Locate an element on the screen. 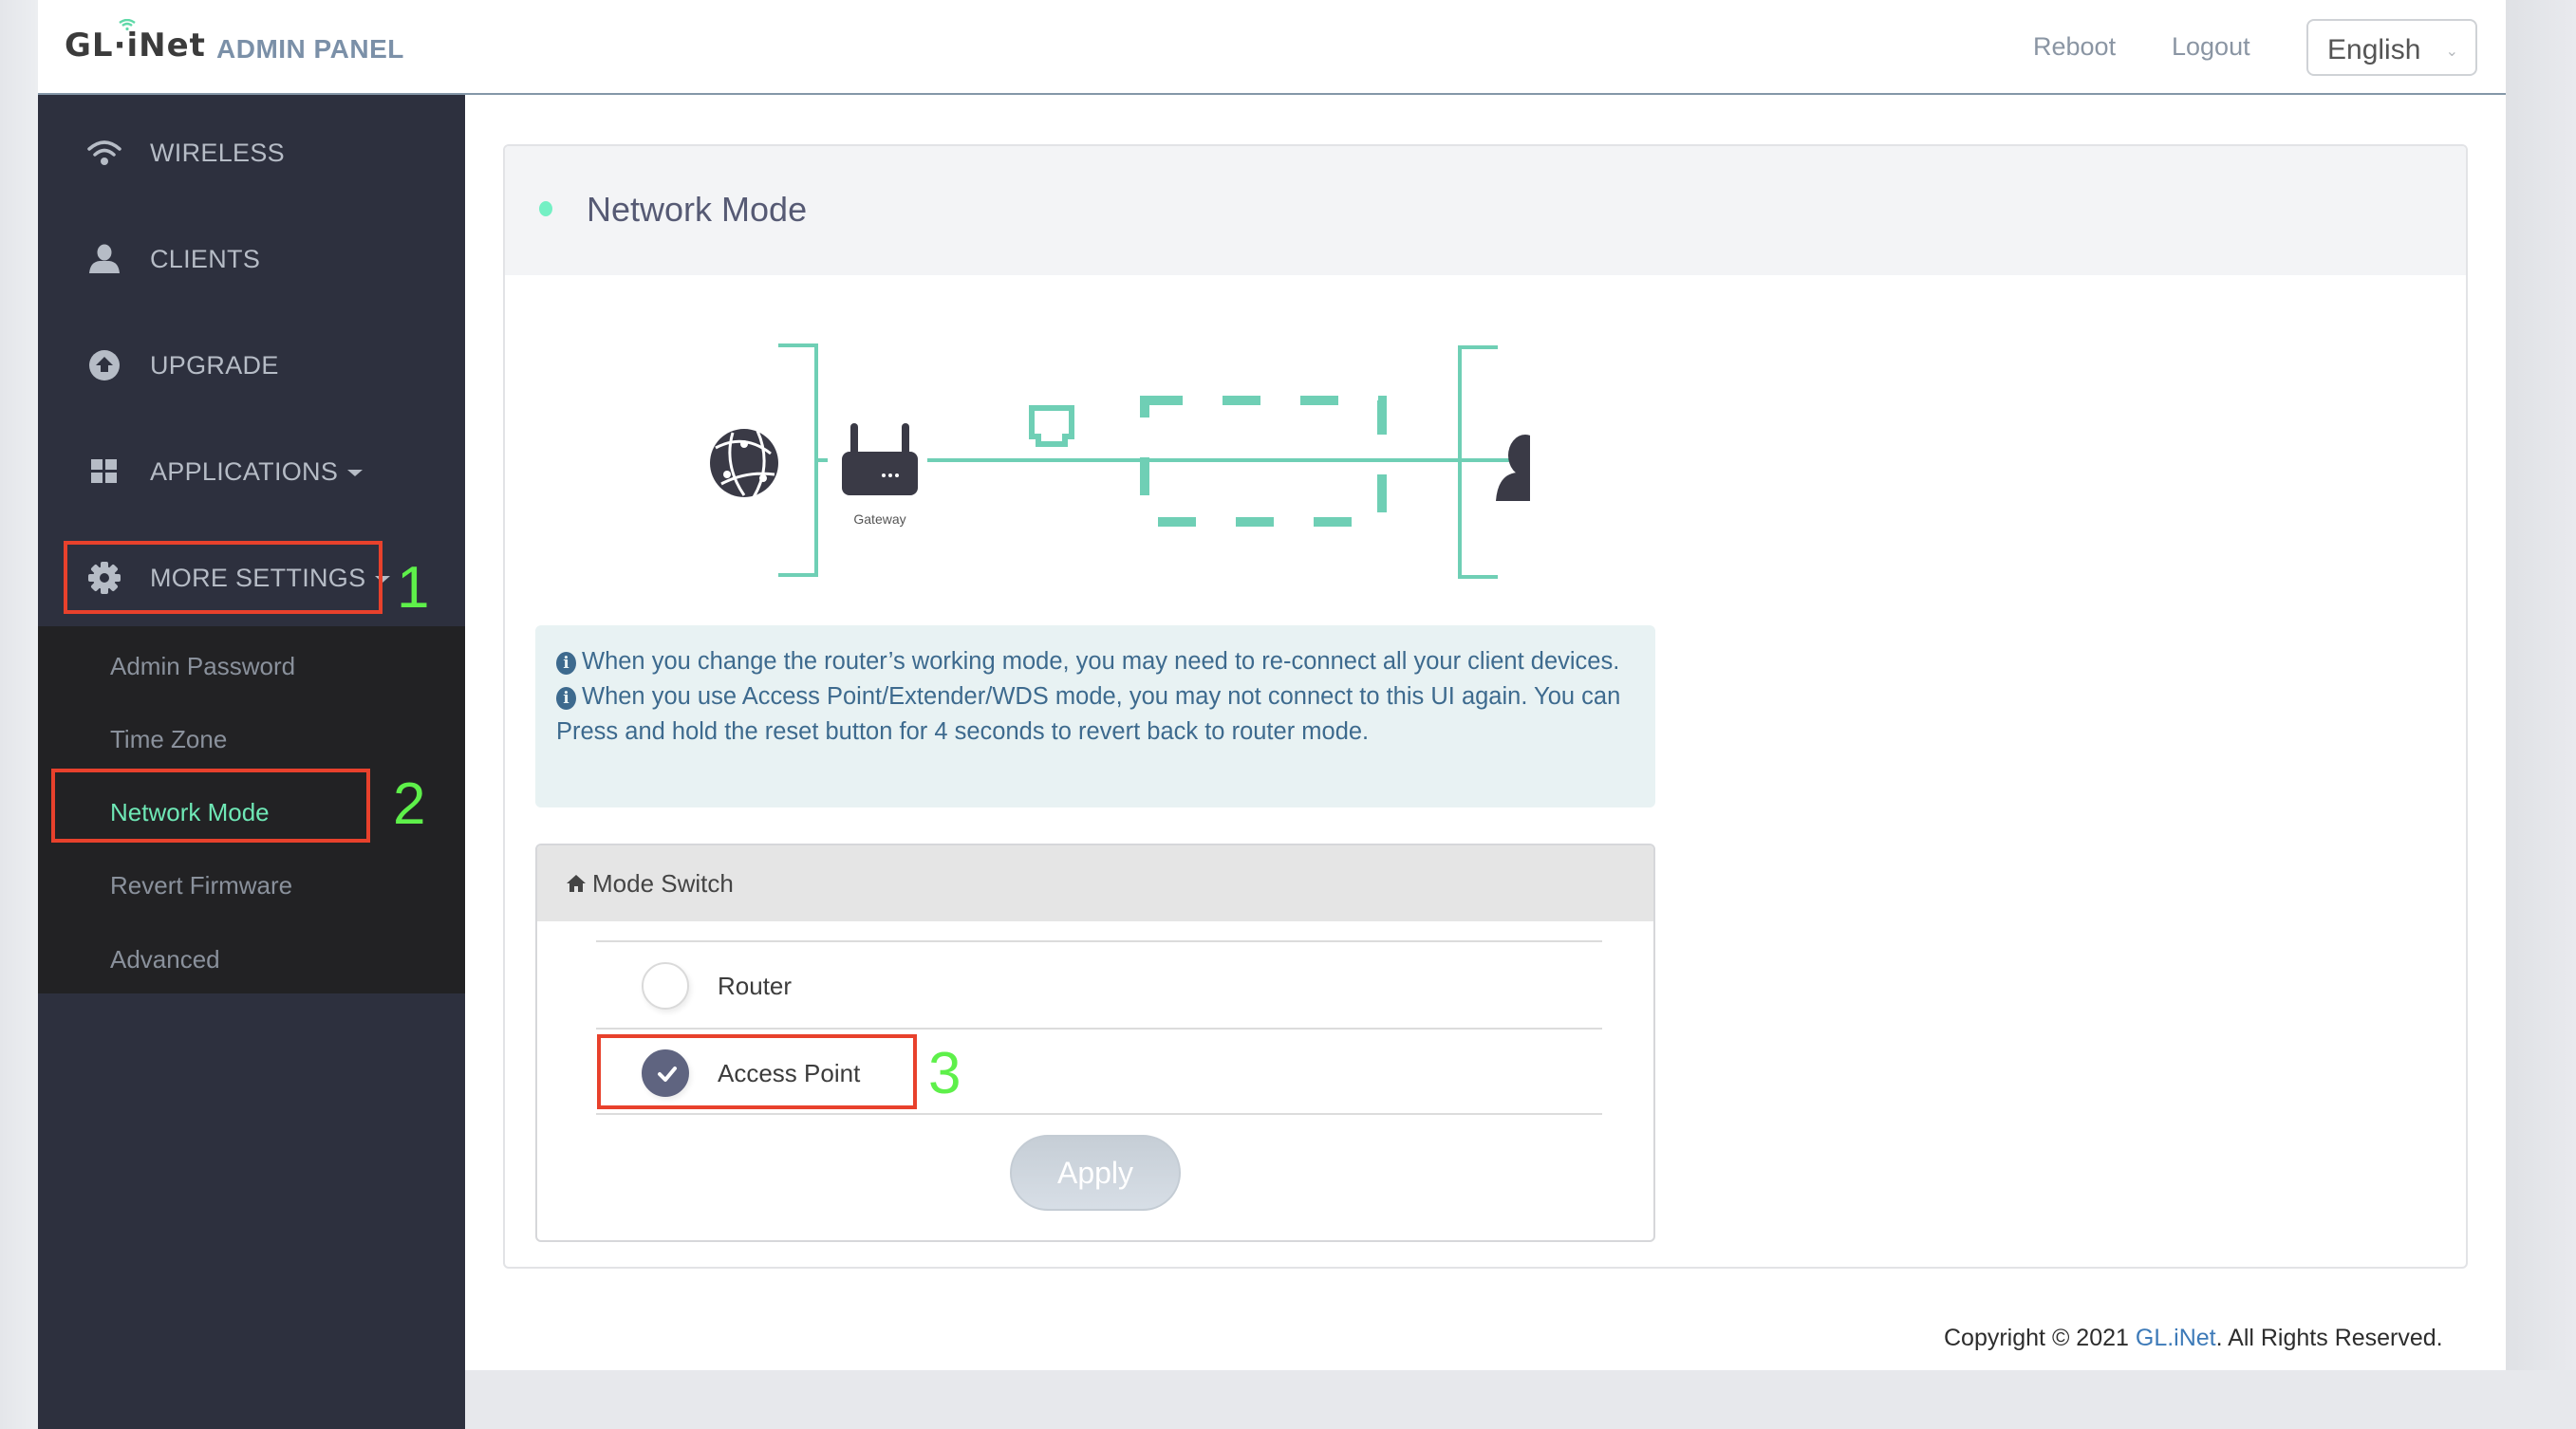 The image size is (2576, 1429). sidebar-item-text: APPLICATIONS is located at coordinates (244, 471).